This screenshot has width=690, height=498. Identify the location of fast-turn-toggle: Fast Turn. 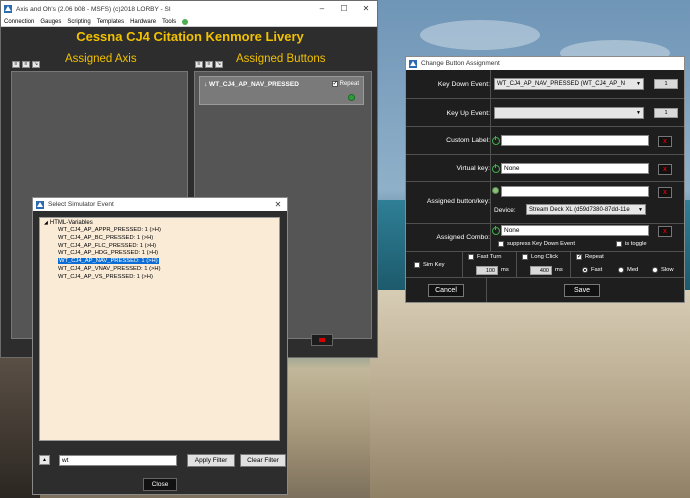
(484, 257).